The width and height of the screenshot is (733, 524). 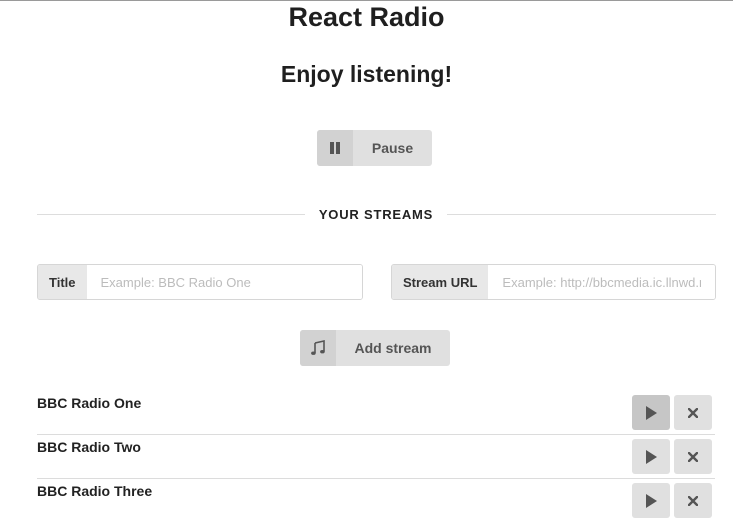 What do you see at coordinates (89, 403) in the screenshot?
I see `stream-name: BBC Radio One` at bounding box center [89, 403].